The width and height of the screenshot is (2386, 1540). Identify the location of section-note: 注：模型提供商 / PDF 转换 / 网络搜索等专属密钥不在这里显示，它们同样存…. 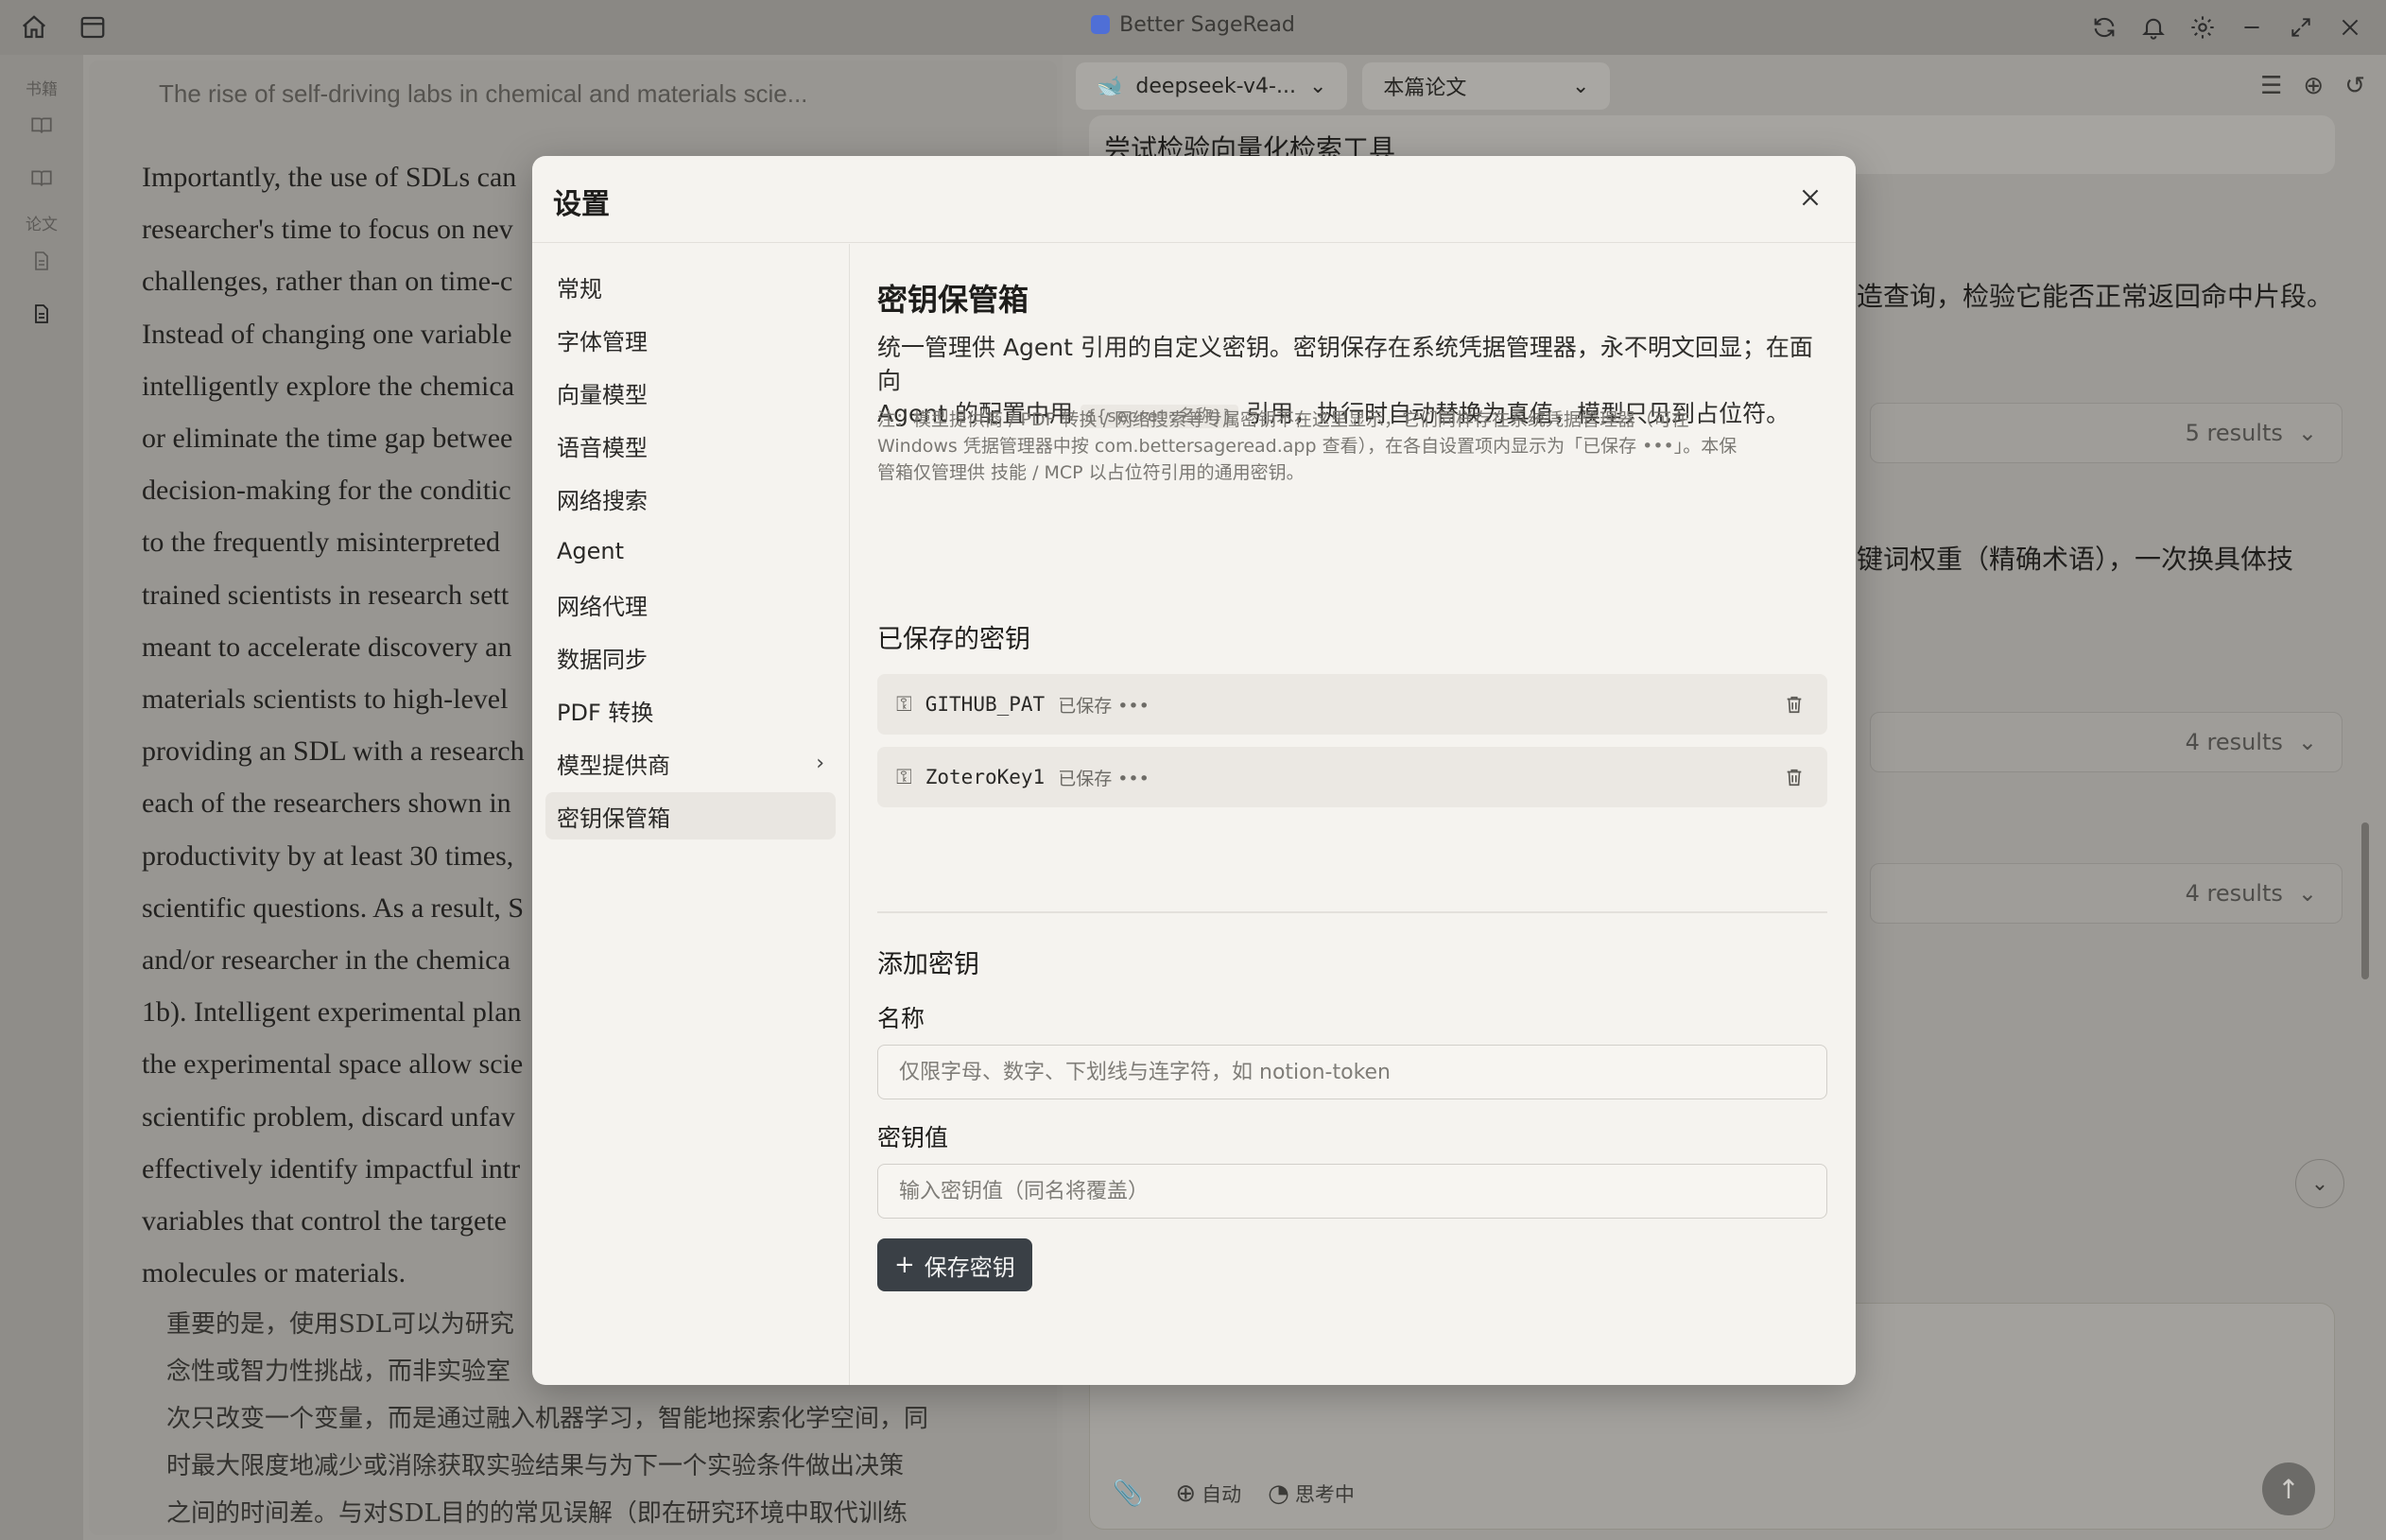
(1307, 446).